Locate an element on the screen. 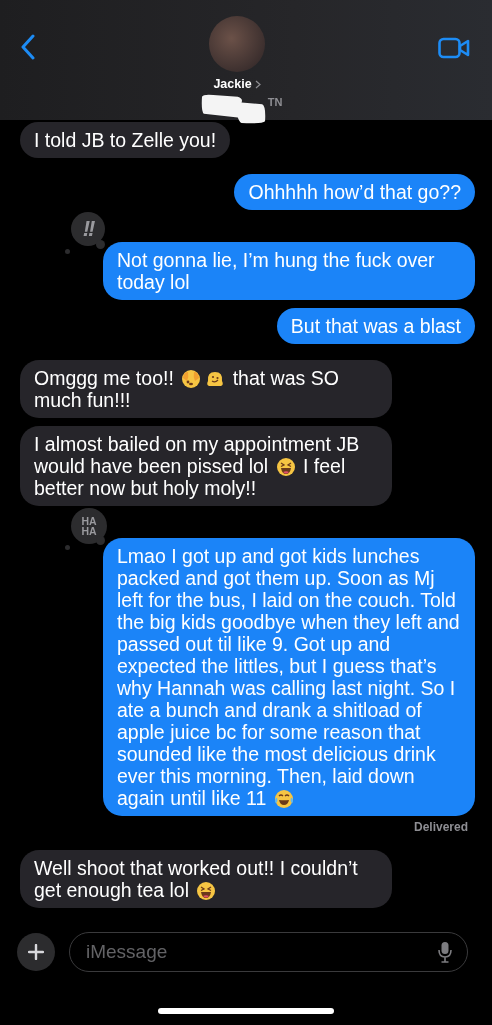 This screenshot has width=492, height=1025. back-icon is located at coordinates (28, 47).